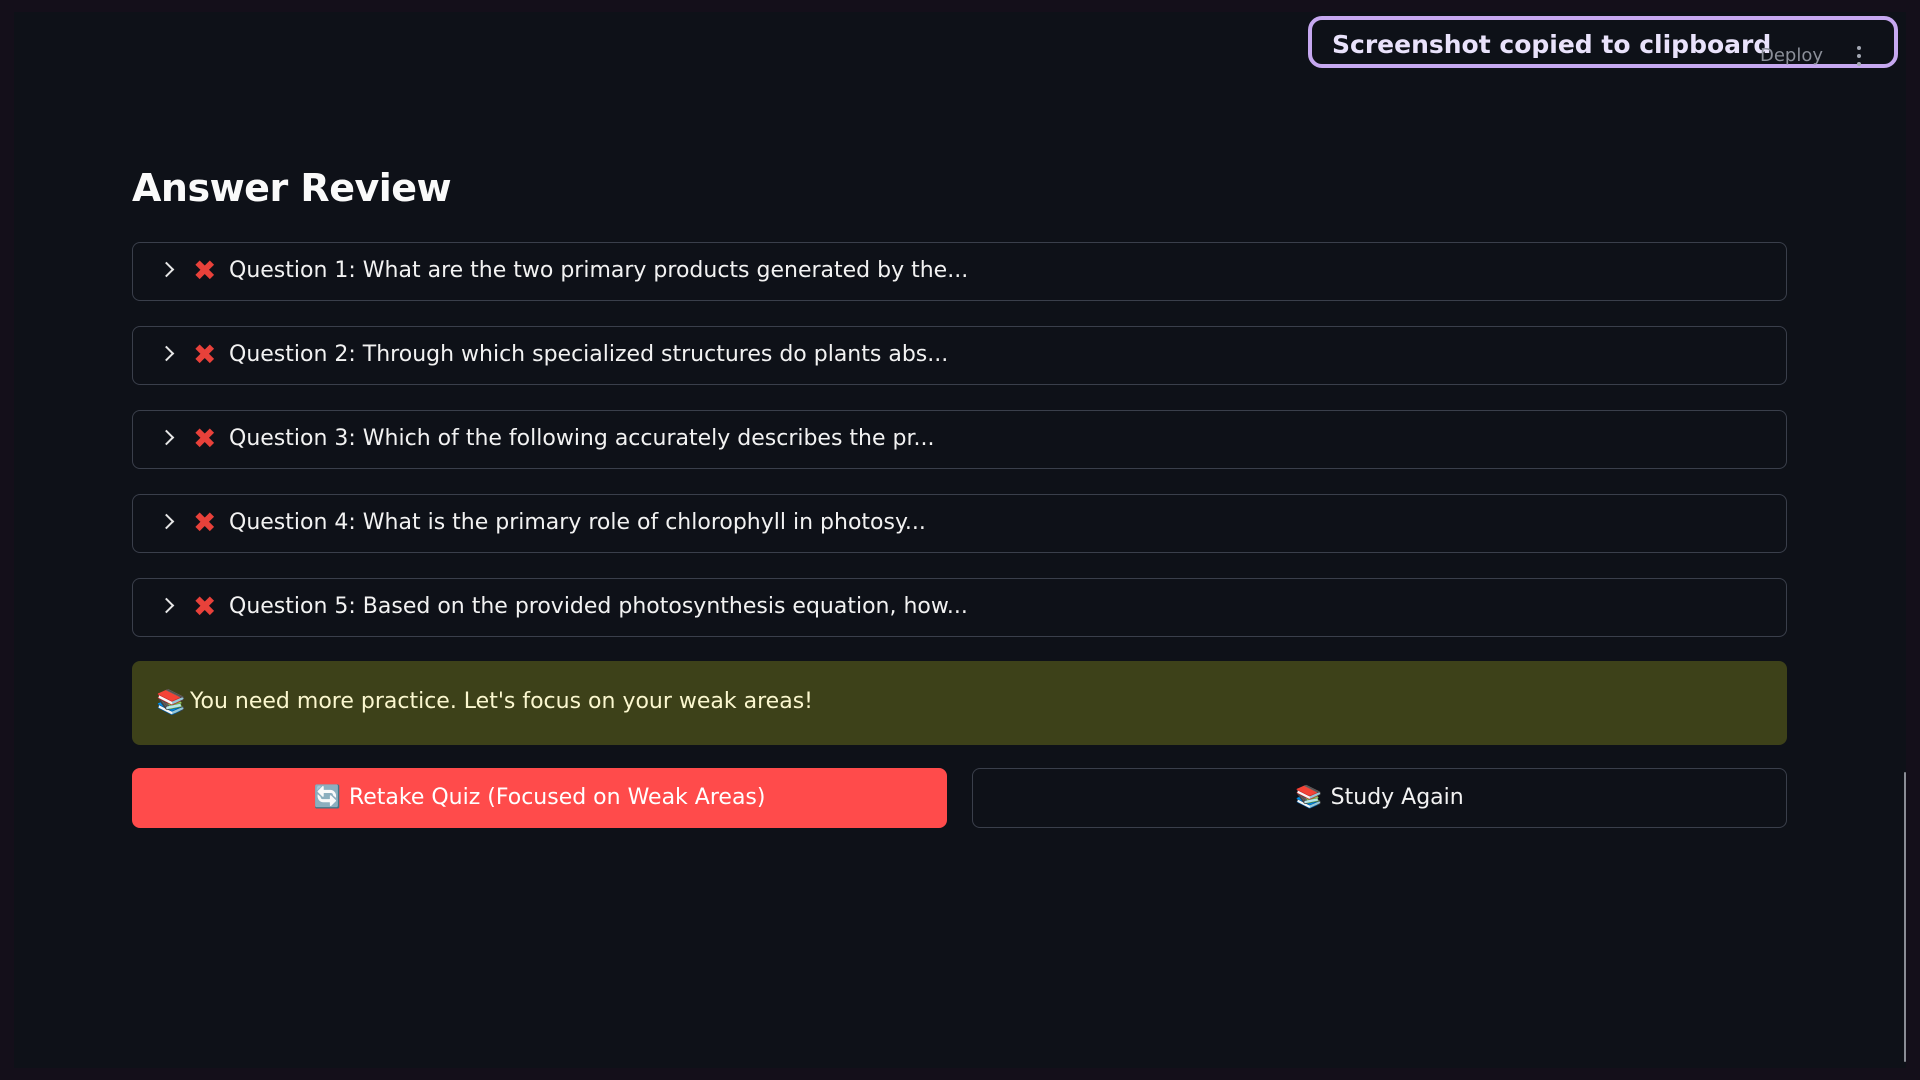 This screenshot has height=1080, width=1920. What do you see at coordinates (1859, 57) in the screenshot?
I see `more-vertical-icon` at bounding box center [1859, 57].